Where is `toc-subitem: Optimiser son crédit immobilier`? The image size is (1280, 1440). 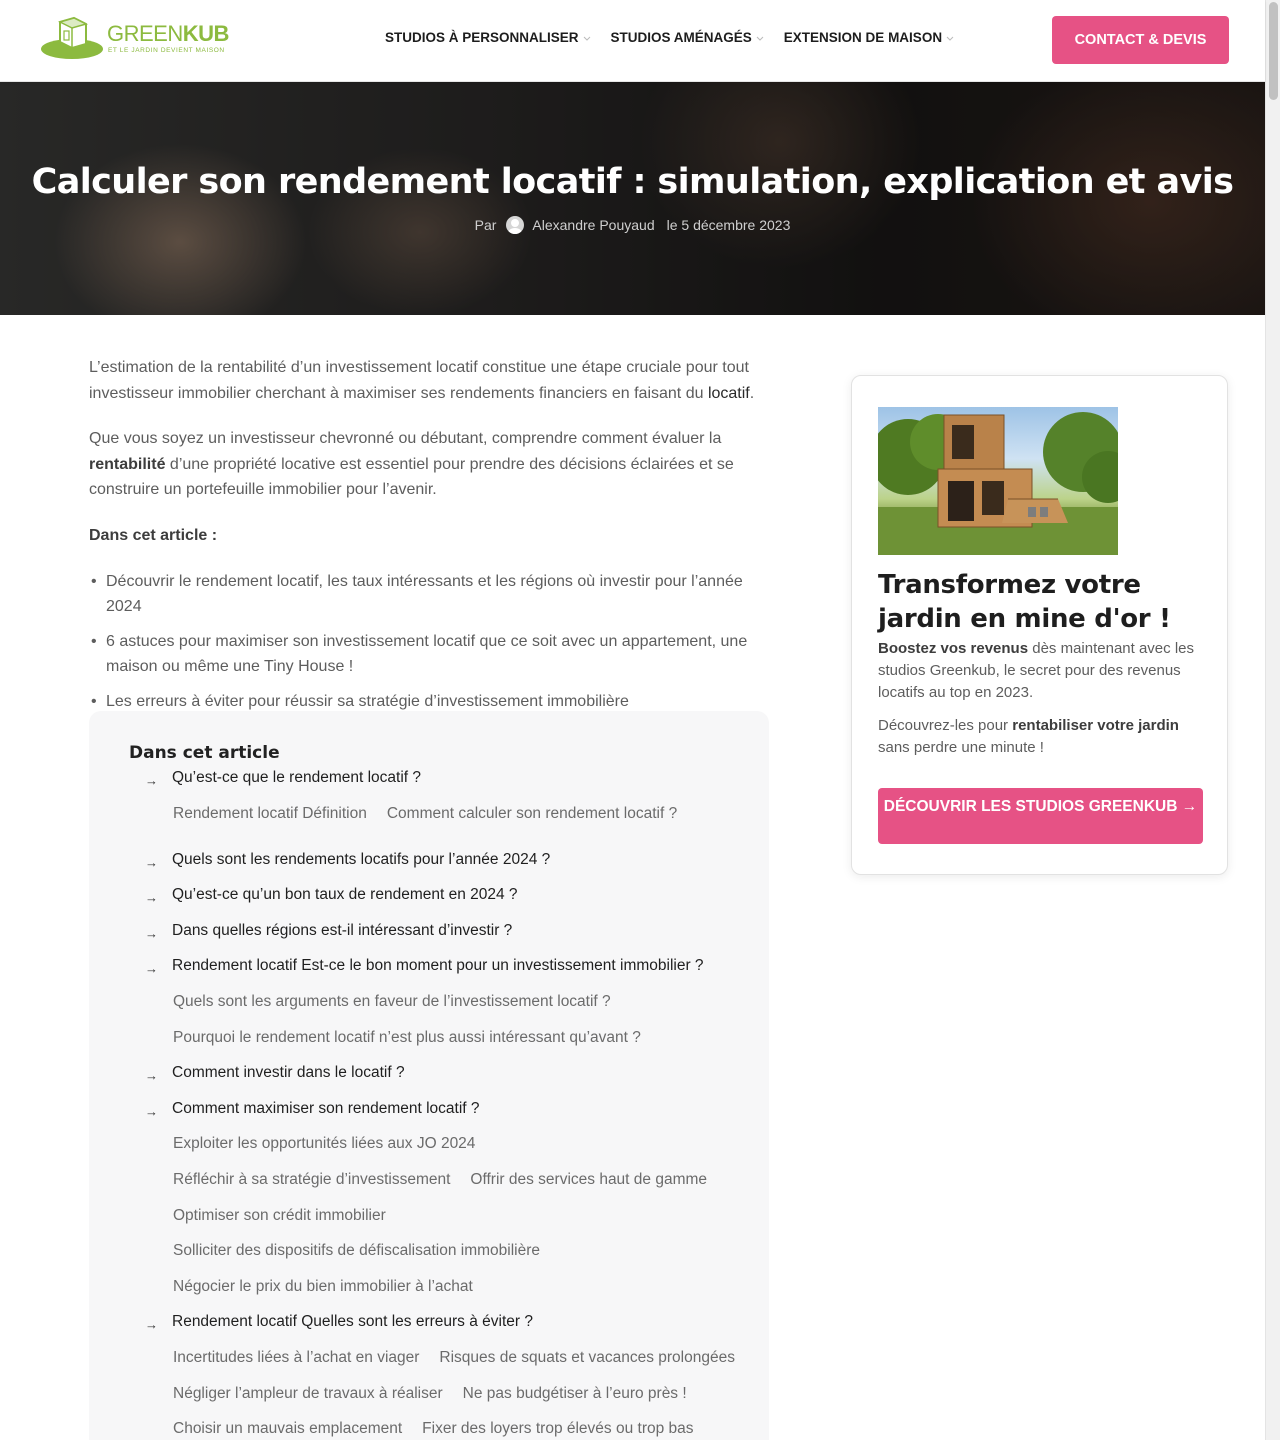 toc-subitem: Optimiser son crédit immobilier is located at coordinates (279, 1216).